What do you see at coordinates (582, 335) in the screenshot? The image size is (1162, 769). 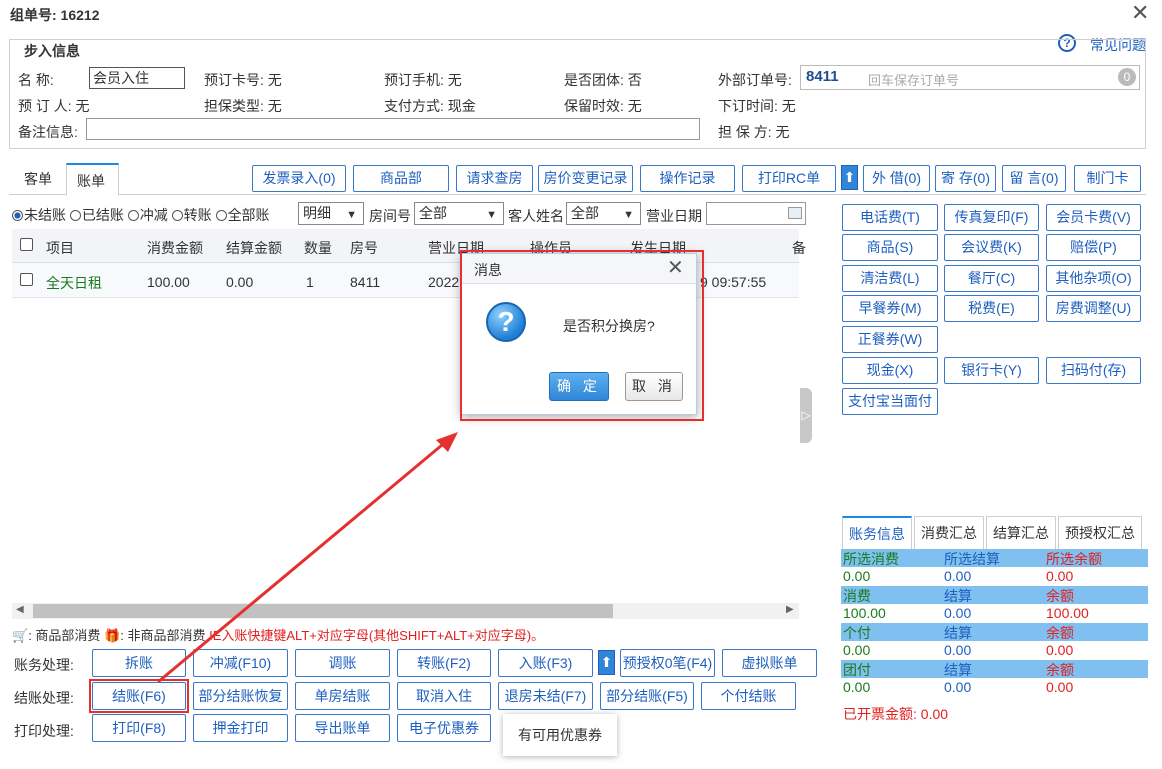 I see `dialog-highlight` at bounding box center [582, 335].